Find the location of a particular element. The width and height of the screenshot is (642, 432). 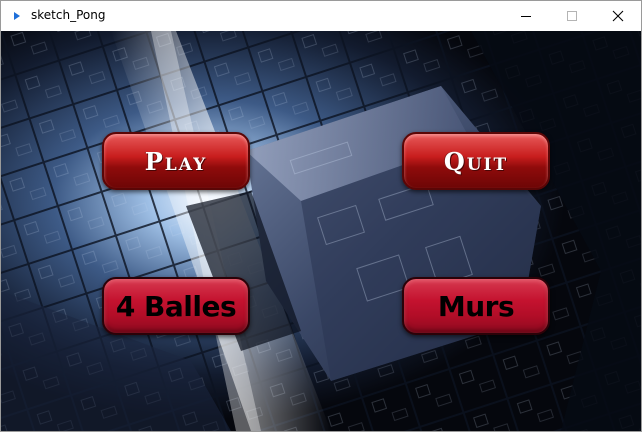

minimize-button is located at coordinates (526, 16).